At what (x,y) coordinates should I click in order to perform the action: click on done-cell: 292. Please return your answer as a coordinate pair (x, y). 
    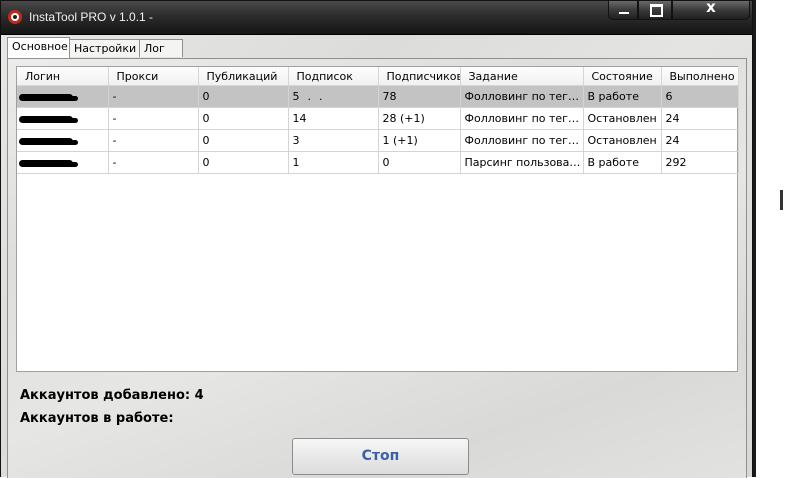
    Looking at the image, I should click on (700, 162).